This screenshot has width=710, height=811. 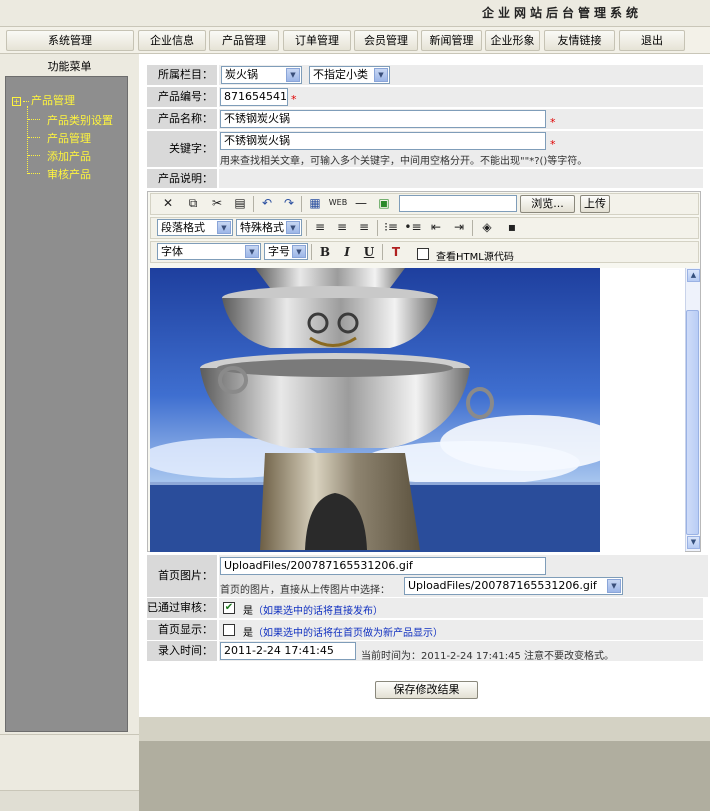 I want to click on footer-strip, so click(x=424, y=729).